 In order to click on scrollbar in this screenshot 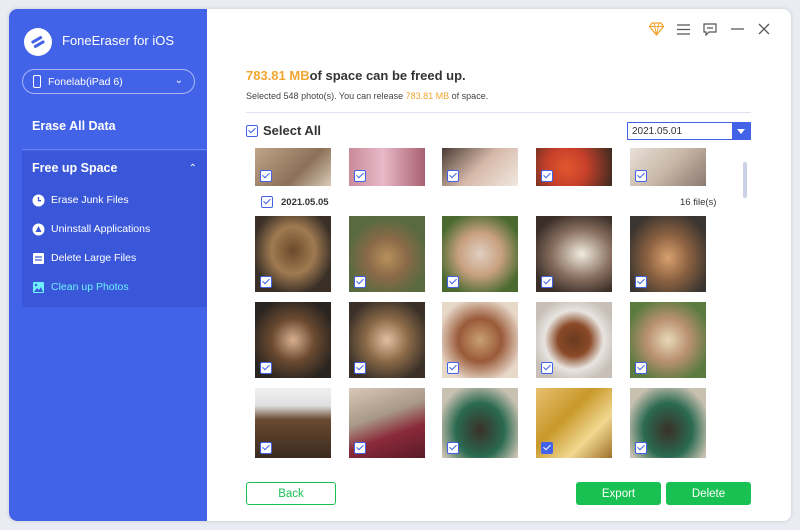, I will do `click(745, 180)`.